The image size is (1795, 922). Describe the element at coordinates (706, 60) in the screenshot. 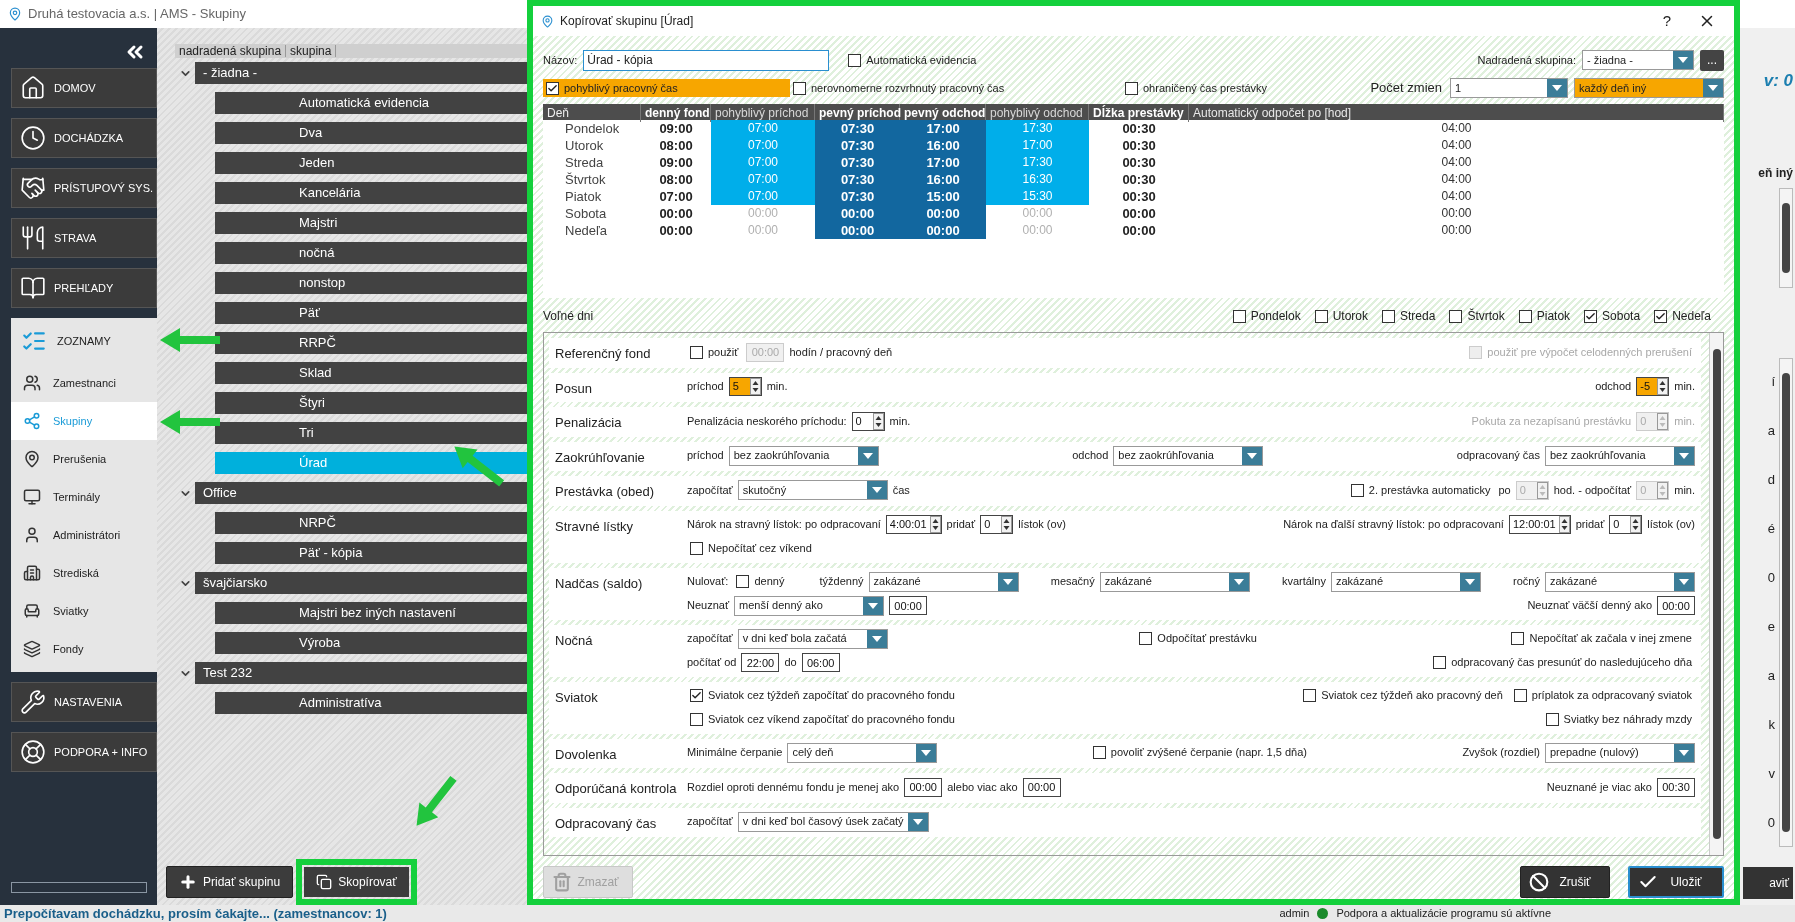

I see `name-field: Úrad - kópia` at that location.